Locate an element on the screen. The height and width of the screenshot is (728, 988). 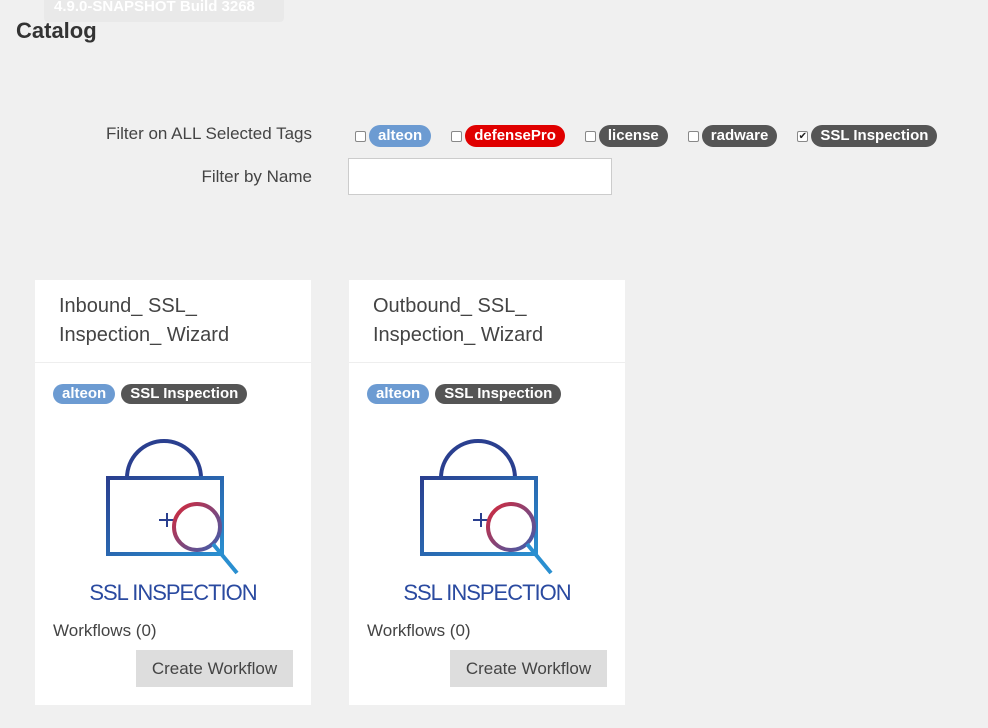
tag-pill-ssl-inspection: SSL Inspection is located at coordinates (874, 136).